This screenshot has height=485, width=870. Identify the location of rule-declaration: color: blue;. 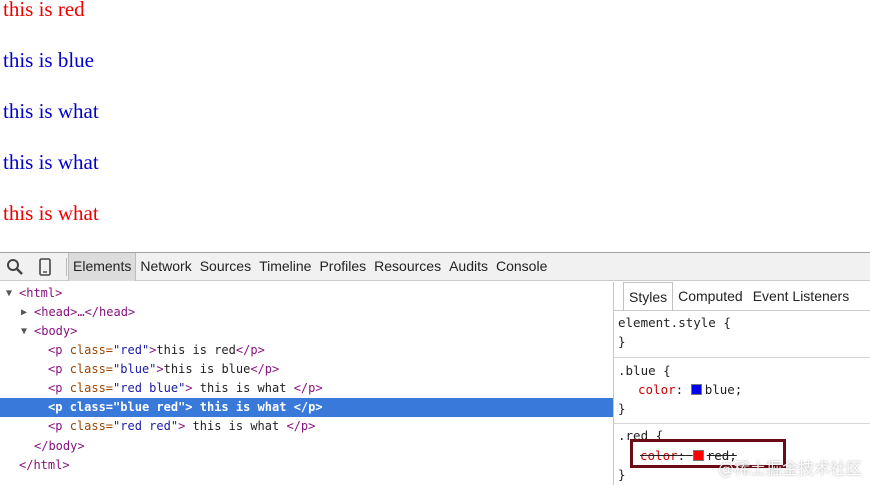
(690, 390).